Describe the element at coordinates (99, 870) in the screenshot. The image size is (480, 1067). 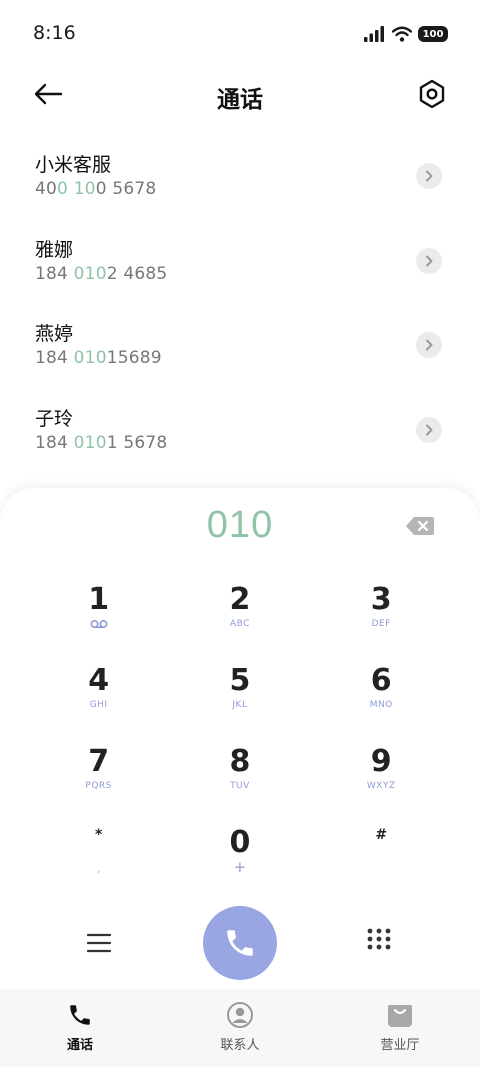
I see `key-sub-label: ,` at that location.